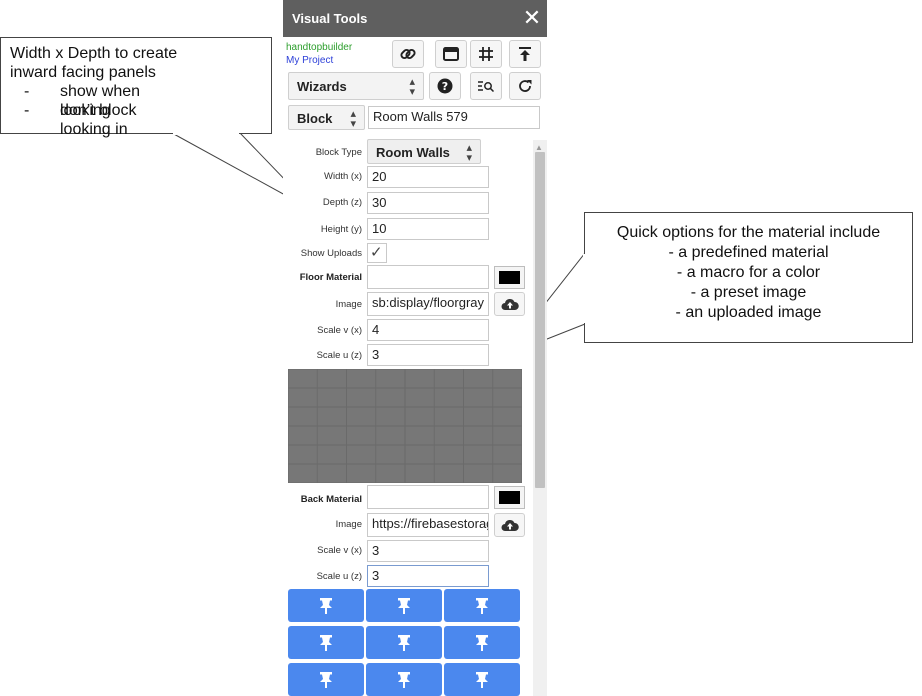  What do you see at coordinates (584, 288) in the screenshot?
I see `callout-right-joint` at bounding box center [584, 288].